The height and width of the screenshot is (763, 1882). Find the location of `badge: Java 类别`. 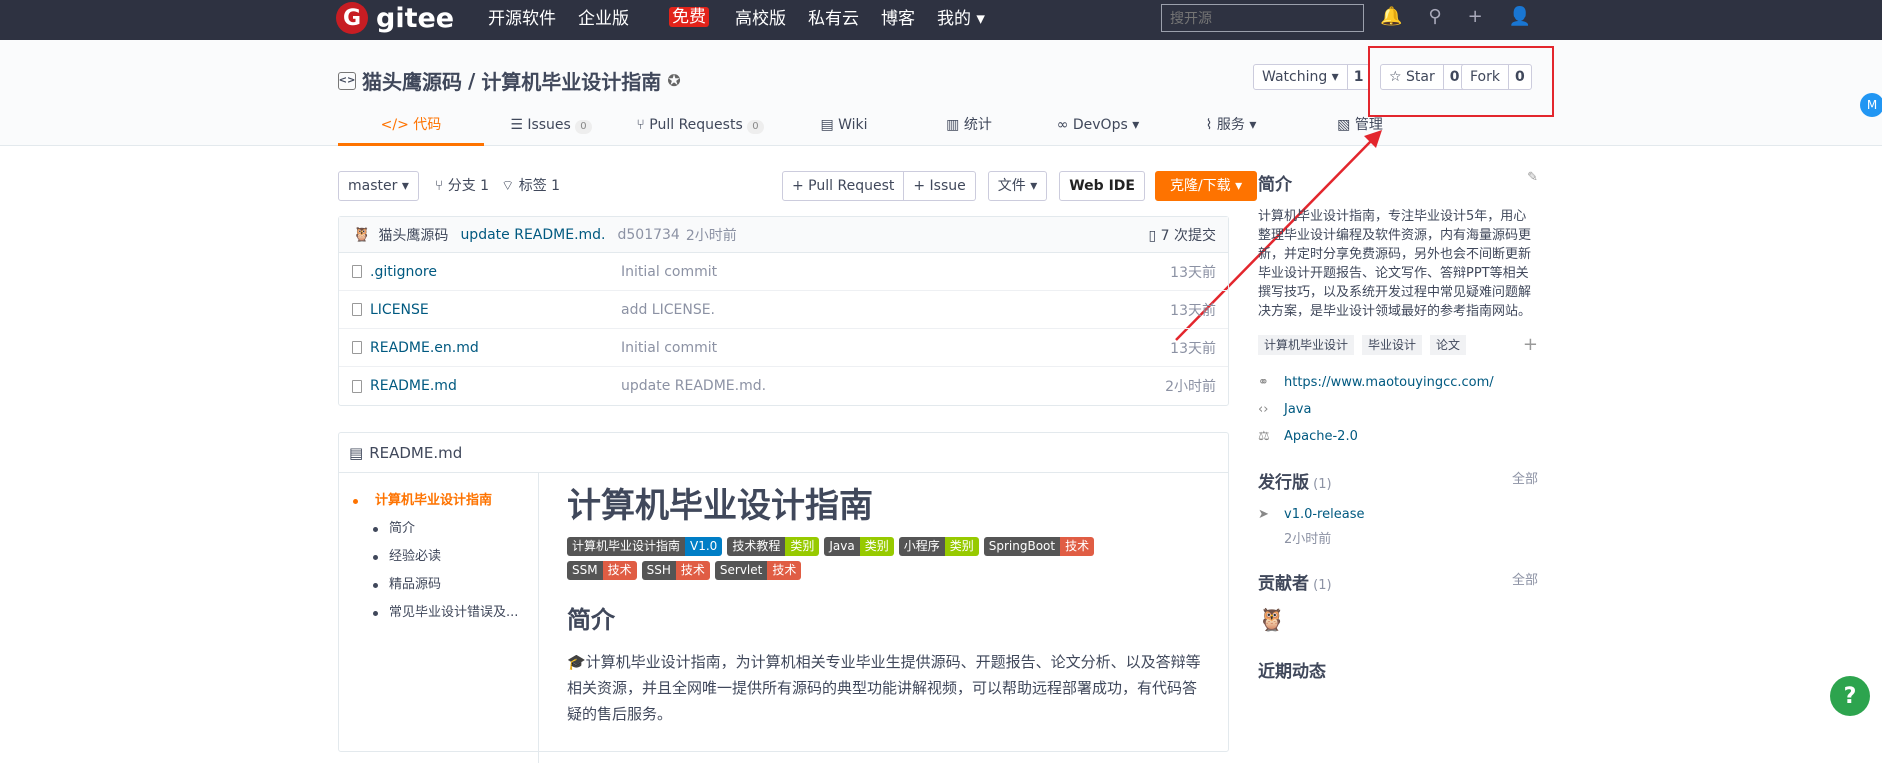

badge: Java 类别 is located at coordinates (859, 546).